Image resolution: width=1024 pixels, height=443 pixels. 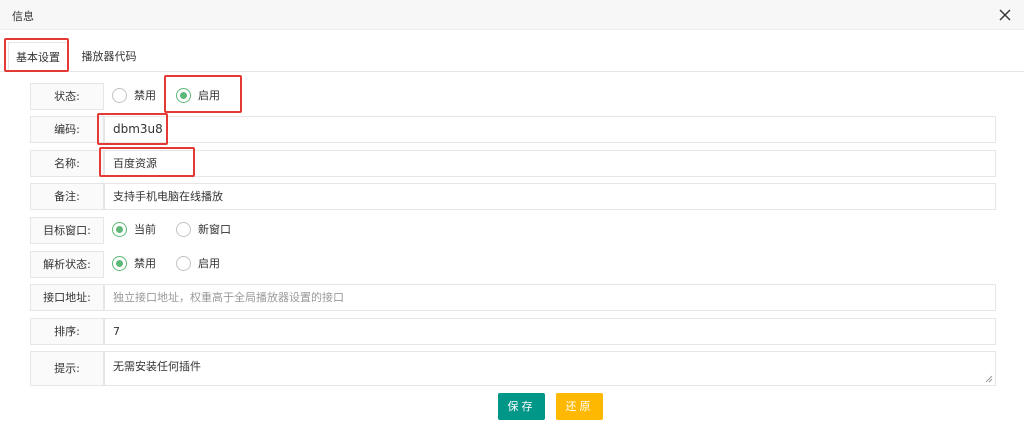 I want to click on sort-row: 排序: 7, so click(x=513, y=331).